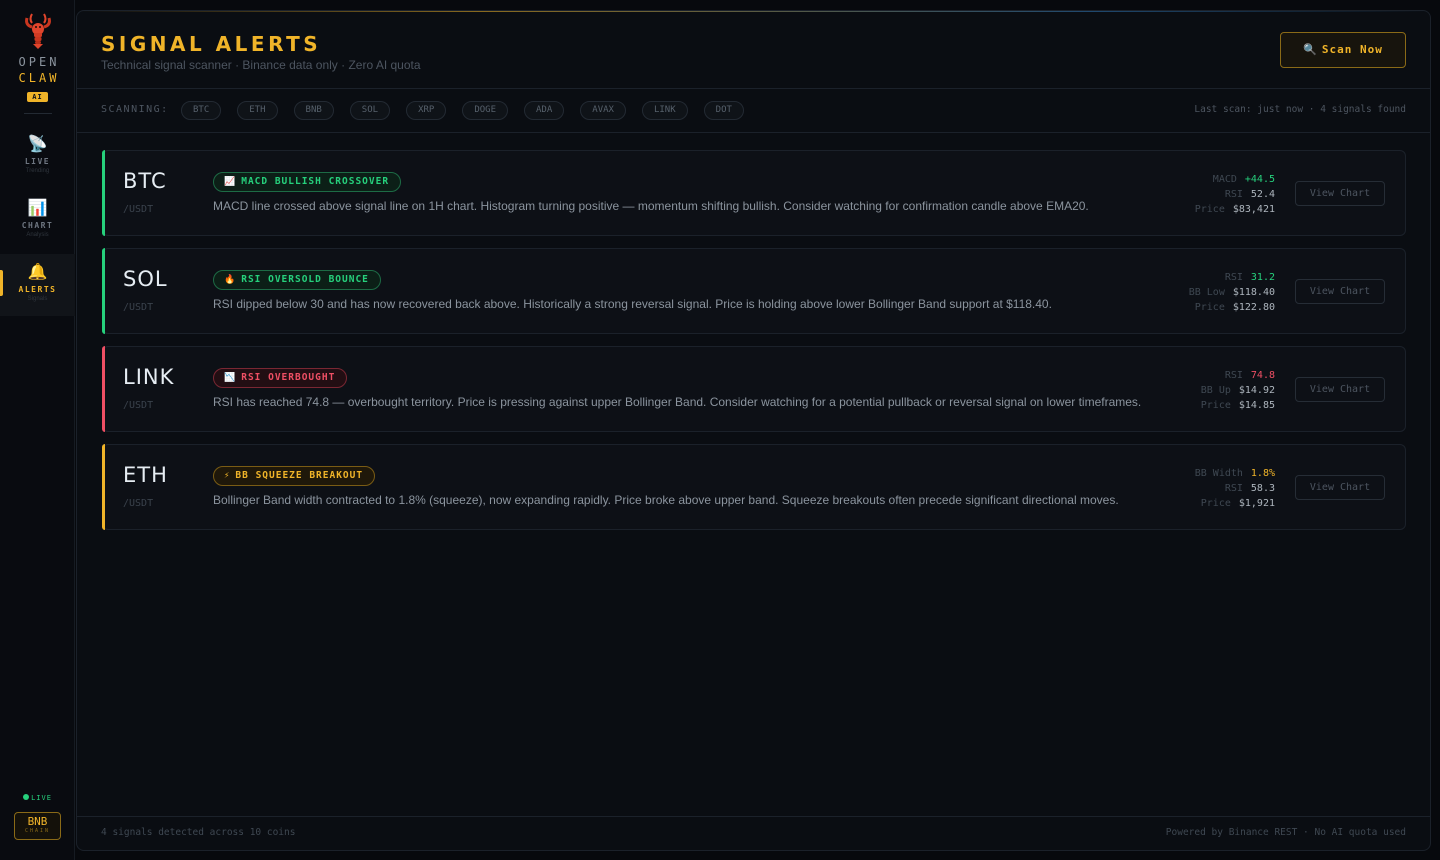 The width and height of the screenshot is (1440, 860). Describe the element at coordinates (135, 109) in the screenshot. I see `scanning-label: SCANNING:` at that location.